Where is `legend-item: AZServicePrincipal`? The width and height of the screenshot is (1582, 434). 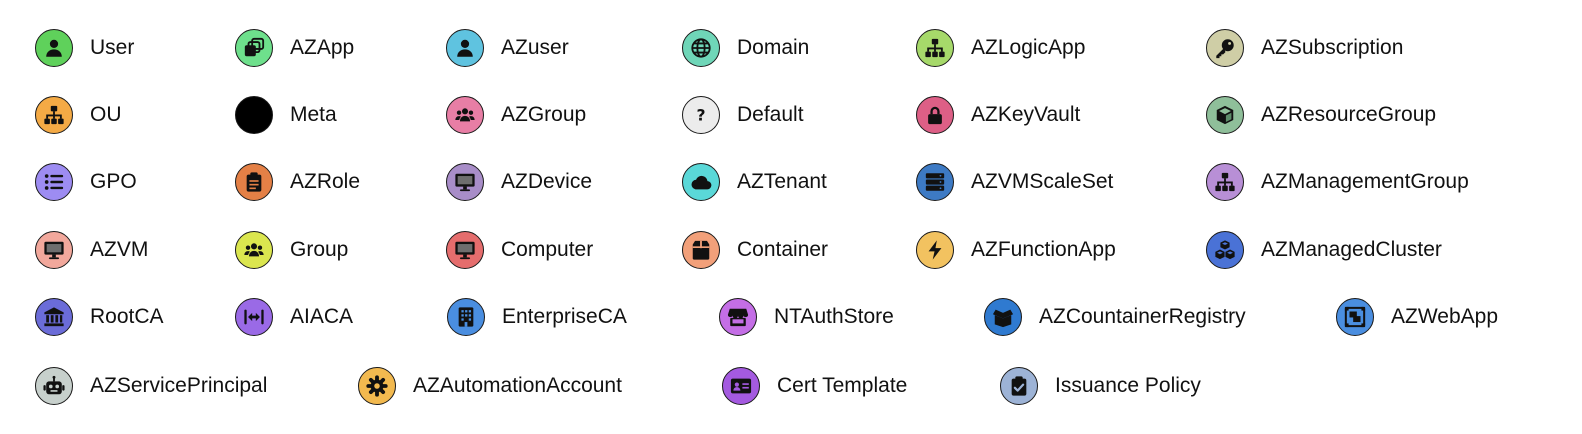
legend-item: AZServicePrincipal is located at coordinates (151, 386).